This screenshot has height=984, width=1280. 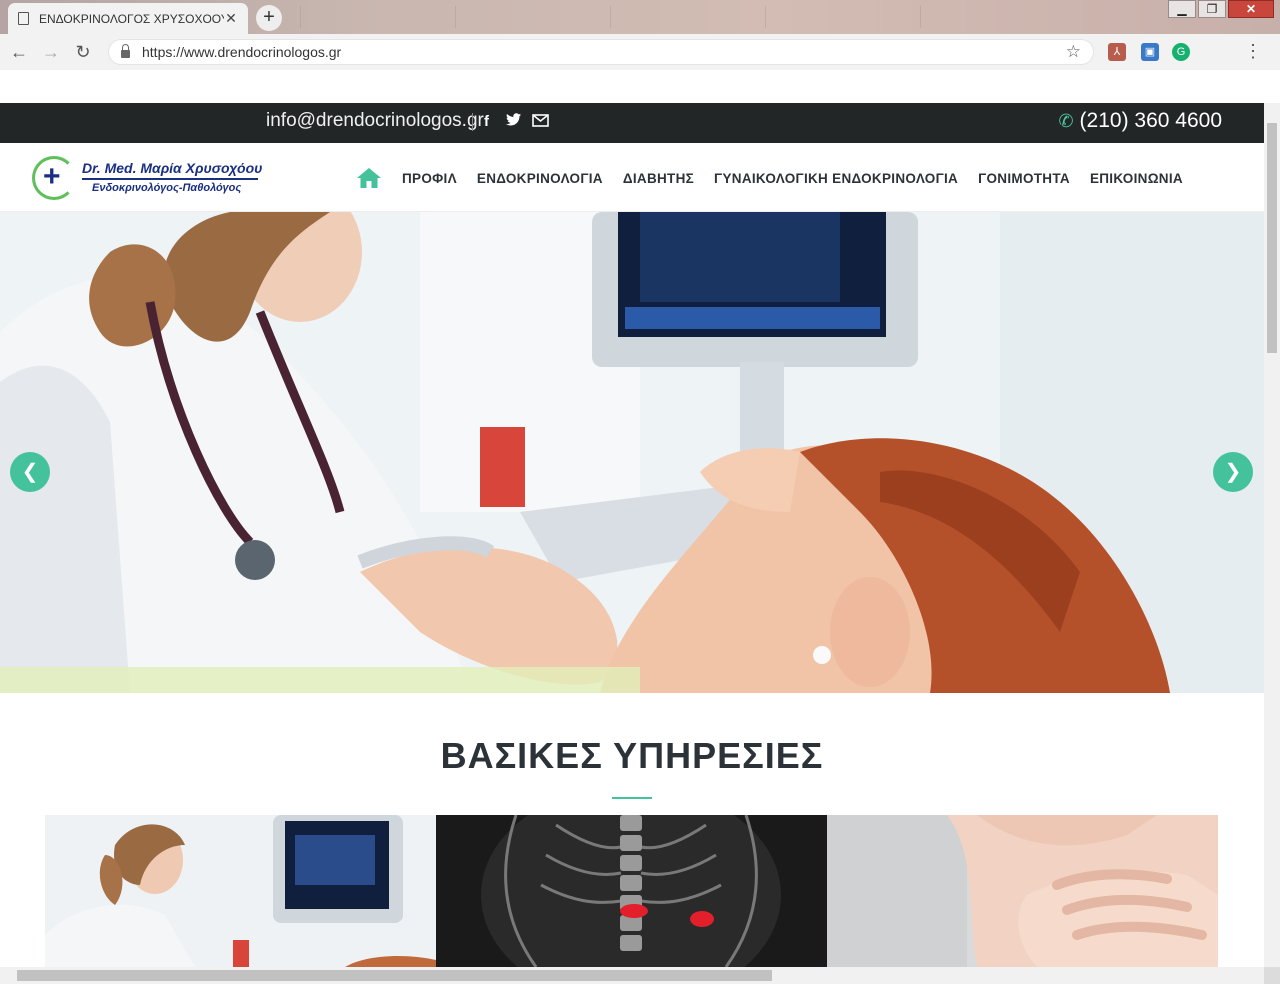 I want to click on new-tab-button: +, so click(x=269, y=18).